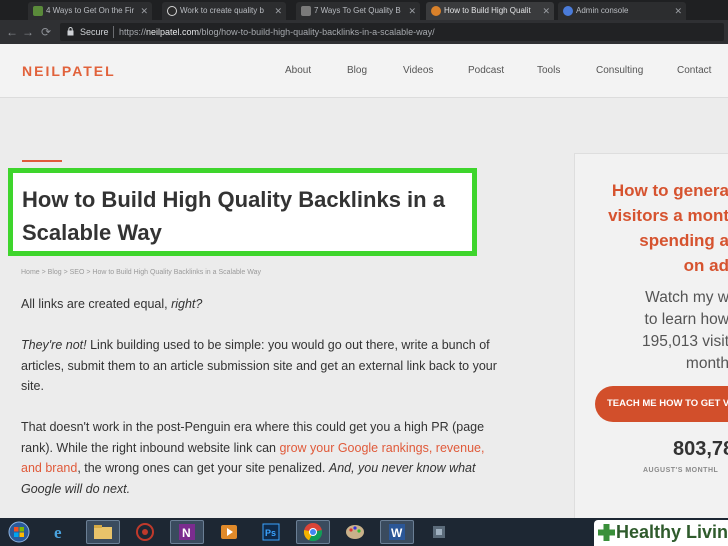  Describe the element at coordinates (669, 190) in the screenshot. I see `promo-headline-line: How to genera` at that location.